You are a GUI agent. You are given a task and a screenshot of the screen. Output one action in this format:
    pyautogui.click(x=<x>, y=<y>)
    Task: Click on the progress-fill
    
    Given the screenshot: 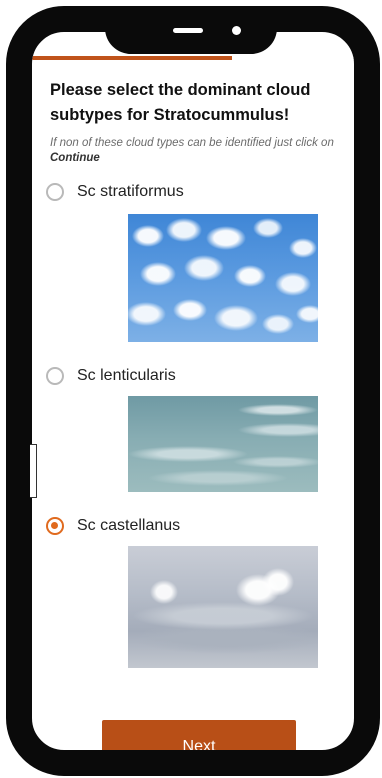 What is the action you would take?
    pyautogui.click(x=132, y=58)
    